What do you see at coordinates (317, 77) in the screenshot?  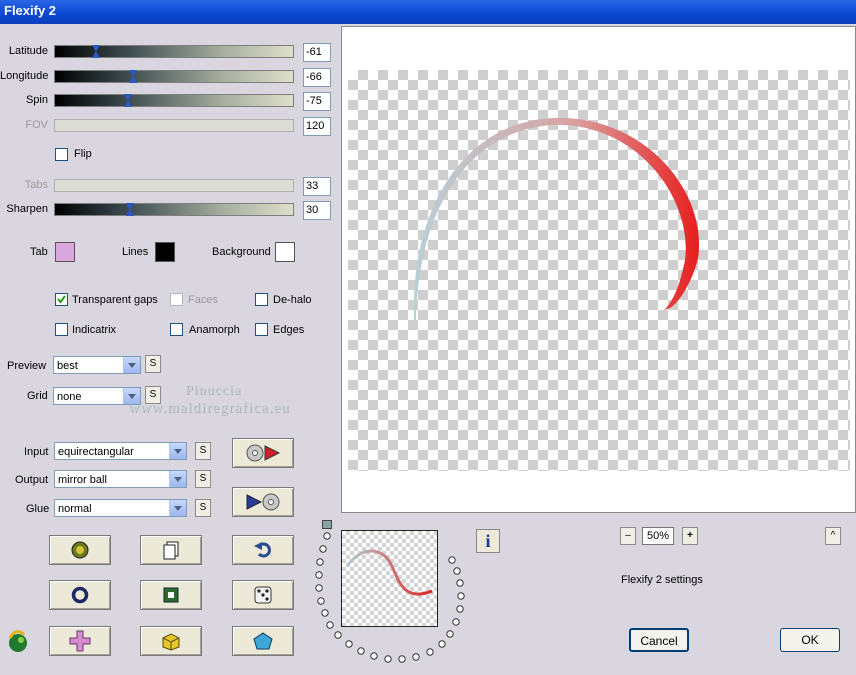 I see `longitude-value: -66` at bounding box center [317, 77].